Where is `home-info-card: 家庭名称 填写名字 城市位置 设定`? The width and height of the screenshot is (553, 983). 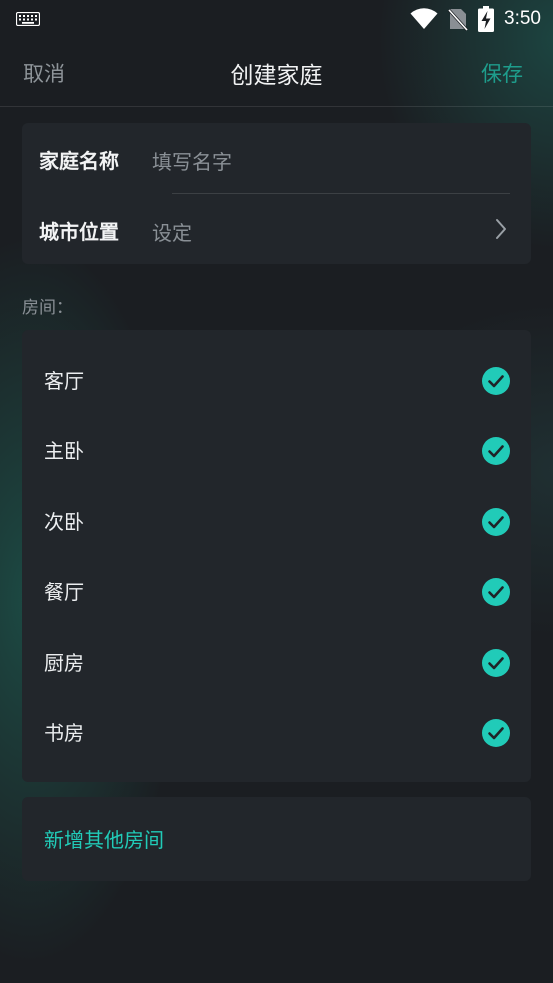 home-info-card: 家庭名称 填写名字 城市位置 设定 is located at coordinates (276, 193).